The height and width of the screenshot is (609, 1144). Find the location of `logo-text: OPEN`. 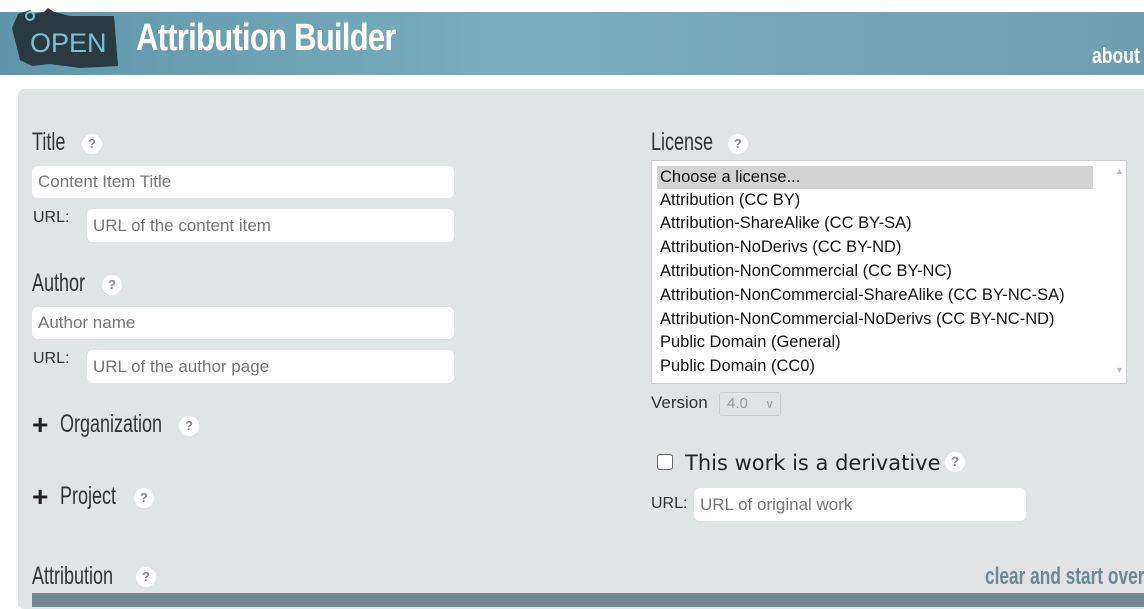

logo-text: OPEN is located at coordinates (68, 43).